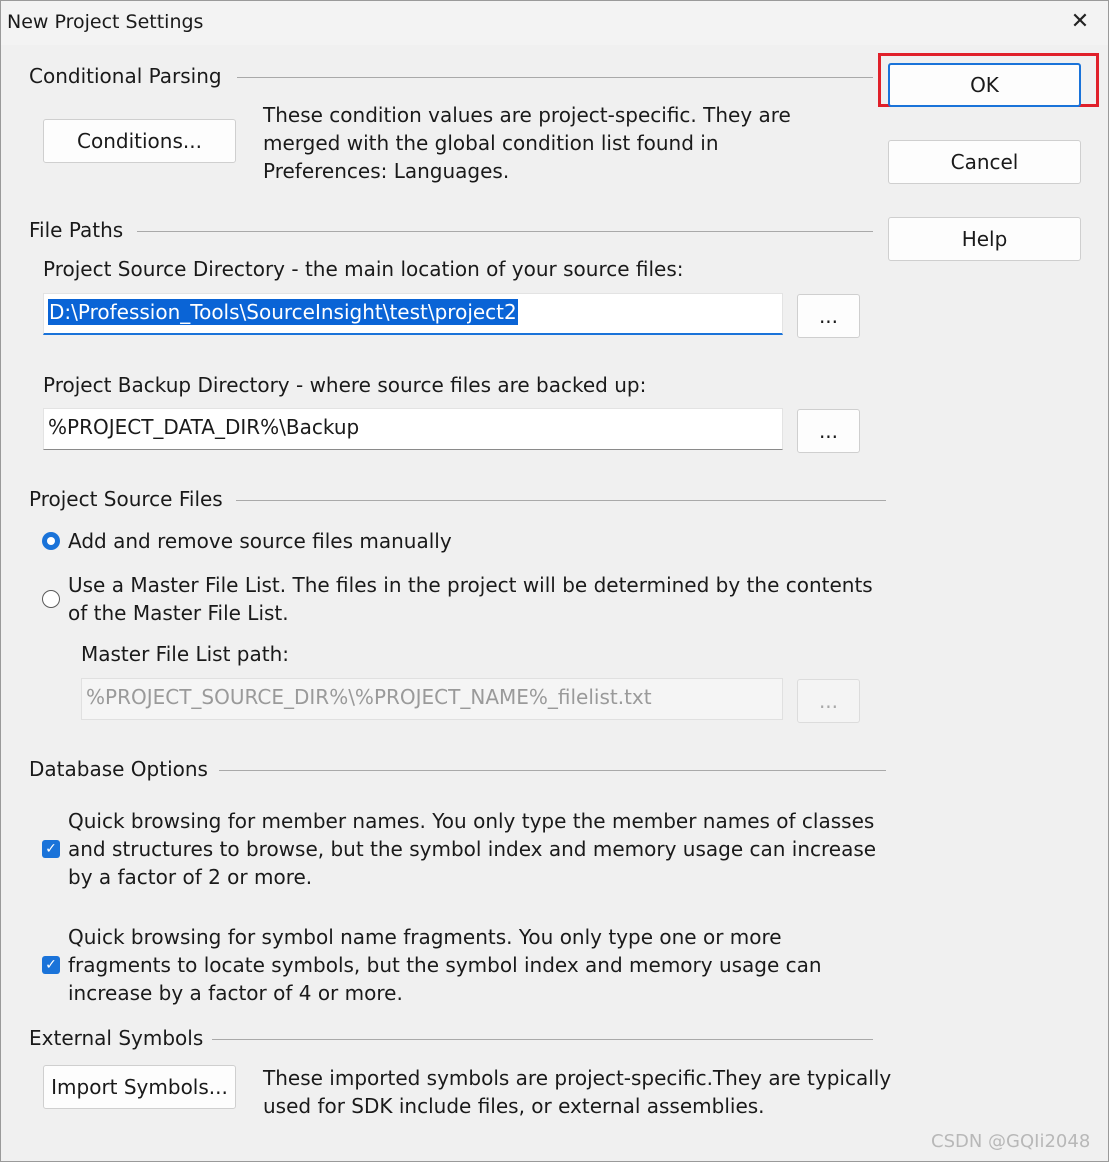 The height and width of the screenshot is (1162, 1109). Describe the element at coordinates (413, 429) in the screenshot. I see `backup-dir-input: %PROJECT_DATA_DIR%\Backup` at that location.